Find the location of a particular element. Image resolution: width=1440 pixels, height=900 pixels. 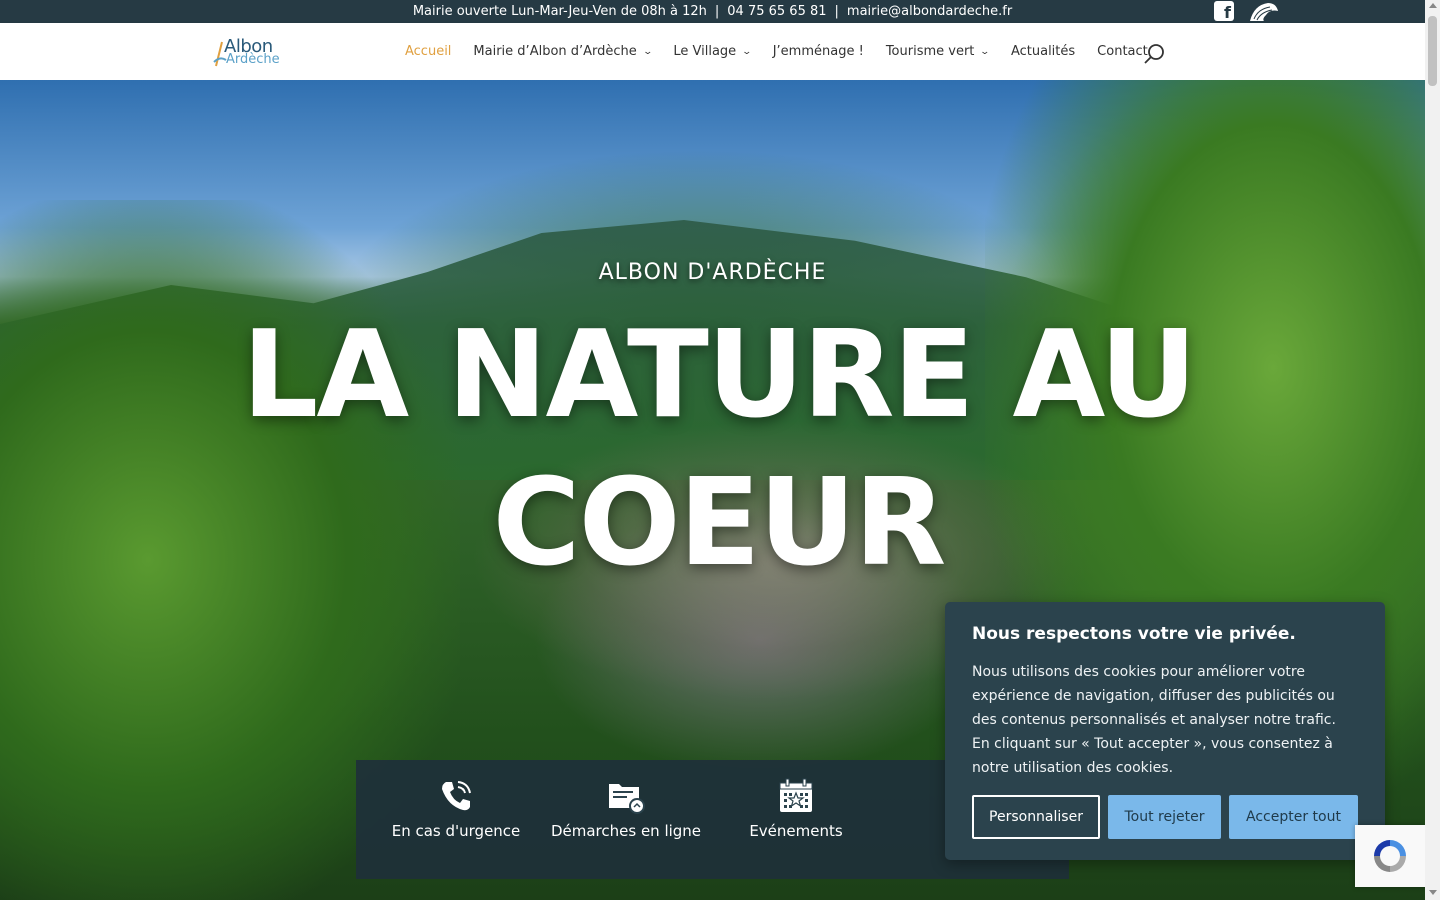

calendar-icon is located at coordinates (796, 795).